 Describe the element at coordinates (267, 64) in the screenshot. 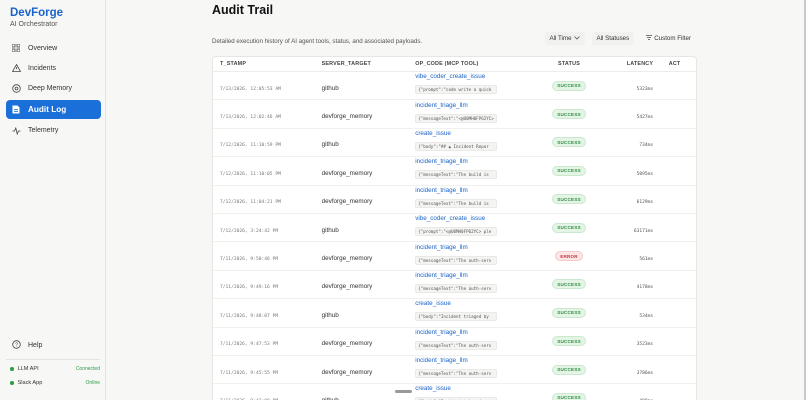

I see `column-header: T_STAMP` at that location.